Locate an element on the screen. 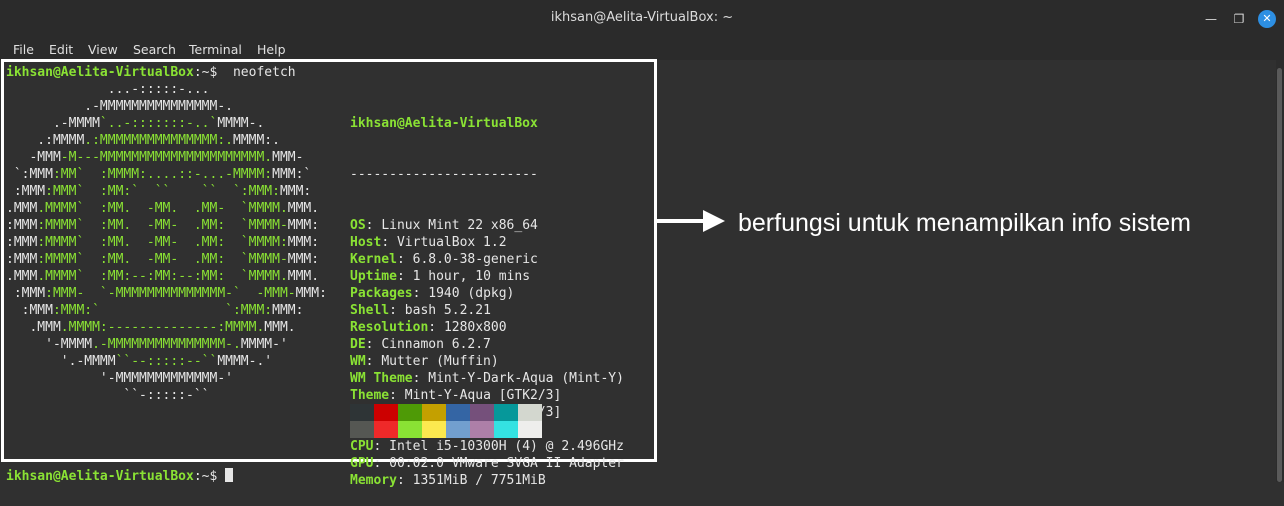 This screenshot has width=1284, height=506. info-line: Packages: 1940 (dpkg) is located at coordinates (487, 293).